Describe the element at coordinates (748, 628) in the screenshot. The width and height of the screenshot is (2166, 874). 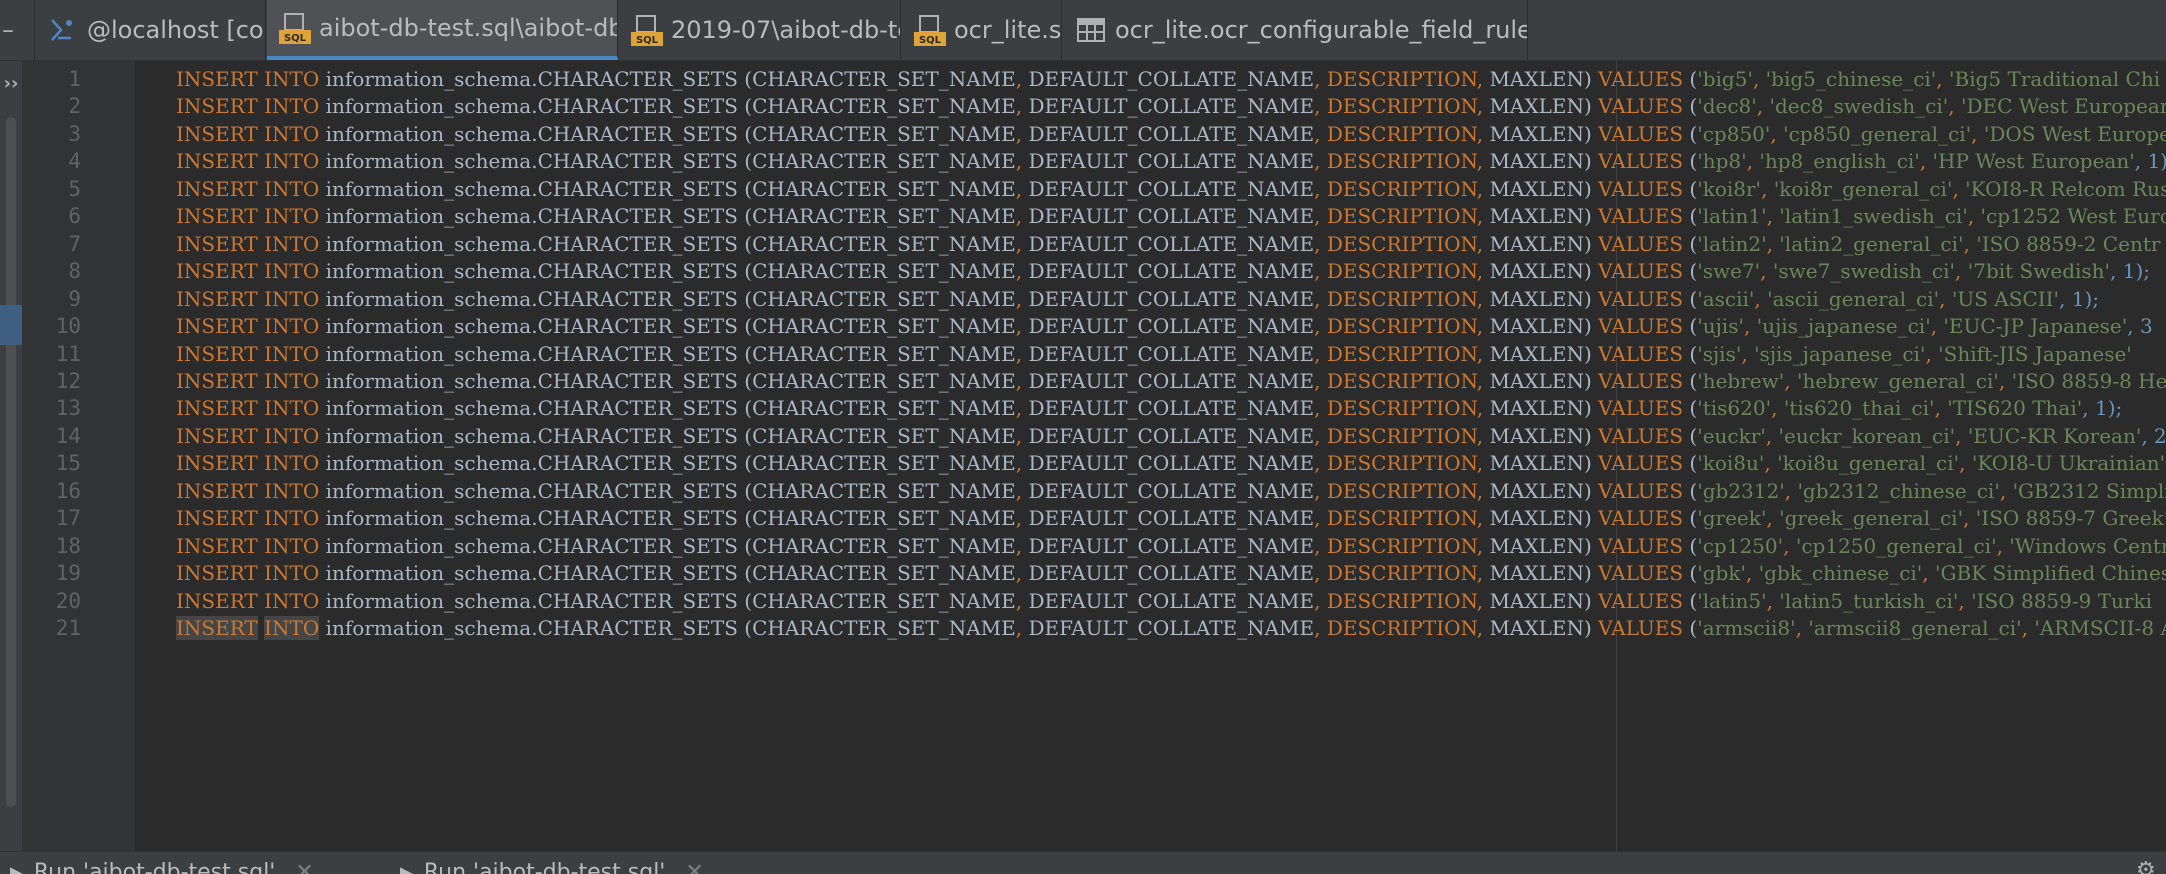
I see `paren-open: (` at that location.